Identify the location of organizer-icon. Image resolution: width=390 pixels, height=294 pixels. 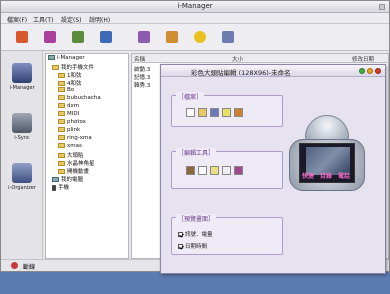
(22, 173).